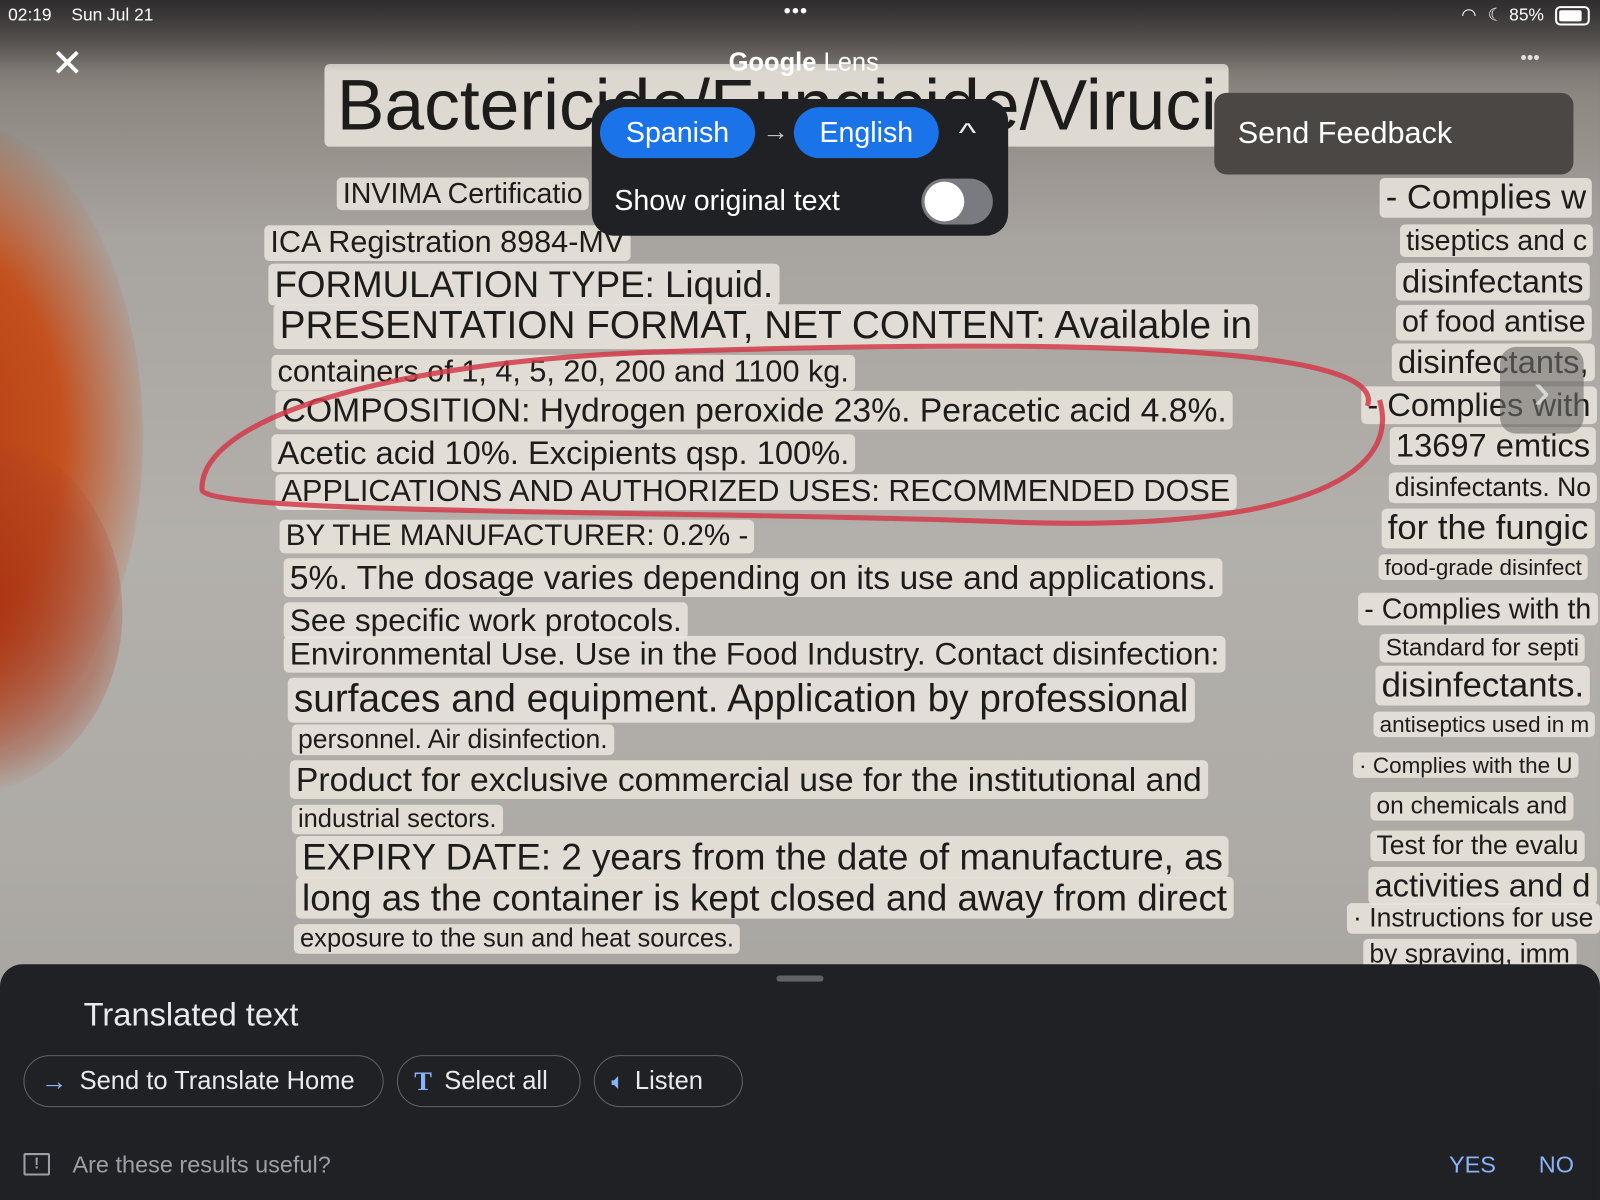  I want to click on target-language-button: English, so click(866, 133).